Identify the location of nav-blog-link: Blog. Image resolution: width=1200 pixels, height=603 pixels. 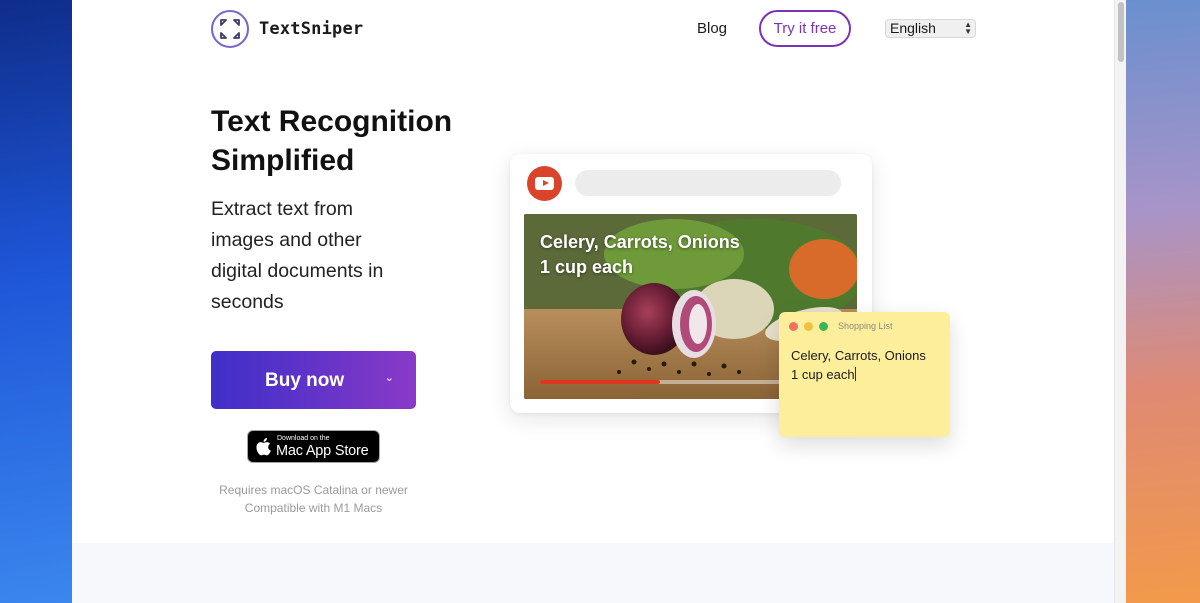
(712, 28).